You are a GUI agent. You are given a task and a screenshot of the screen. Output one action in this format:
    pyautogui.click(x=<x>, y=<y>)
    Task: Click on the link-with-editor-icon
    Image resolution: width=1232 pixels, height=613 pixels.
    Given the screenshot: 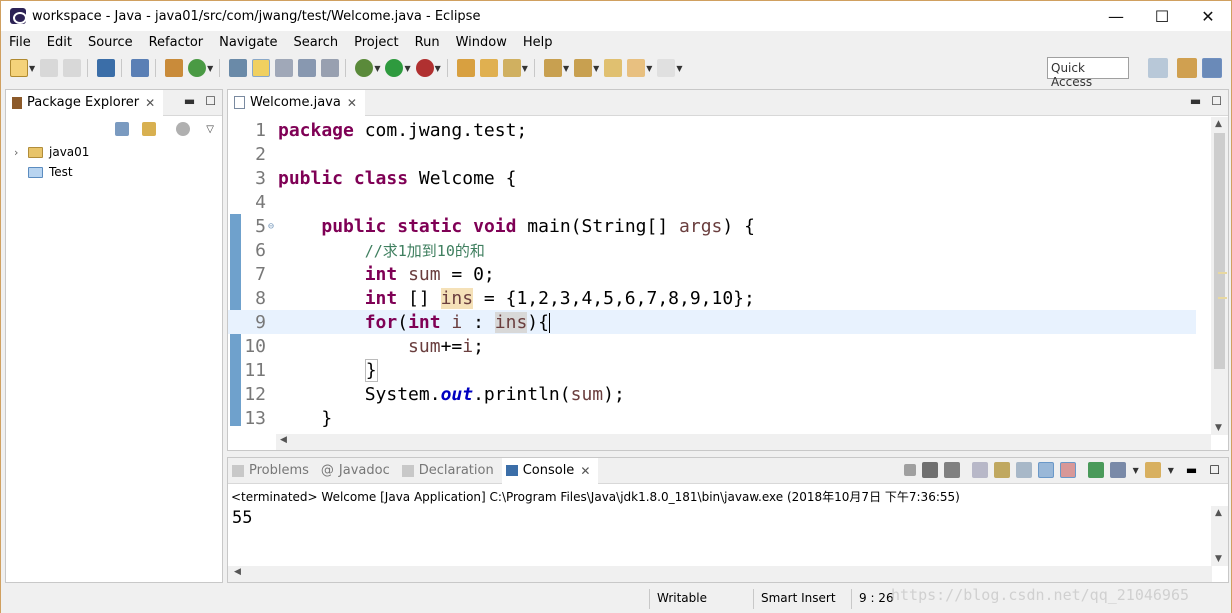 What is the action you would take?
    pyautogui.click(x=149, y=129)
    